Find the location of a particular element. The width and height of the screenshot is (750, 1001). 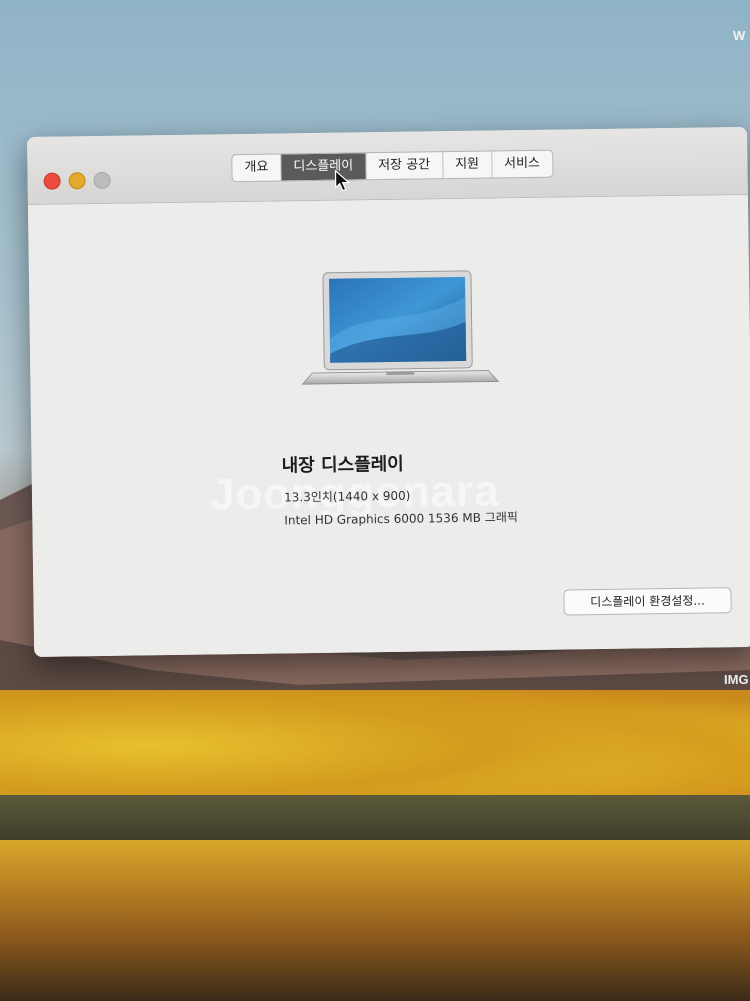

title-bar: 개요 디스플레이 저장 공간 지원 서비스 is located at coordinates (387, 165).